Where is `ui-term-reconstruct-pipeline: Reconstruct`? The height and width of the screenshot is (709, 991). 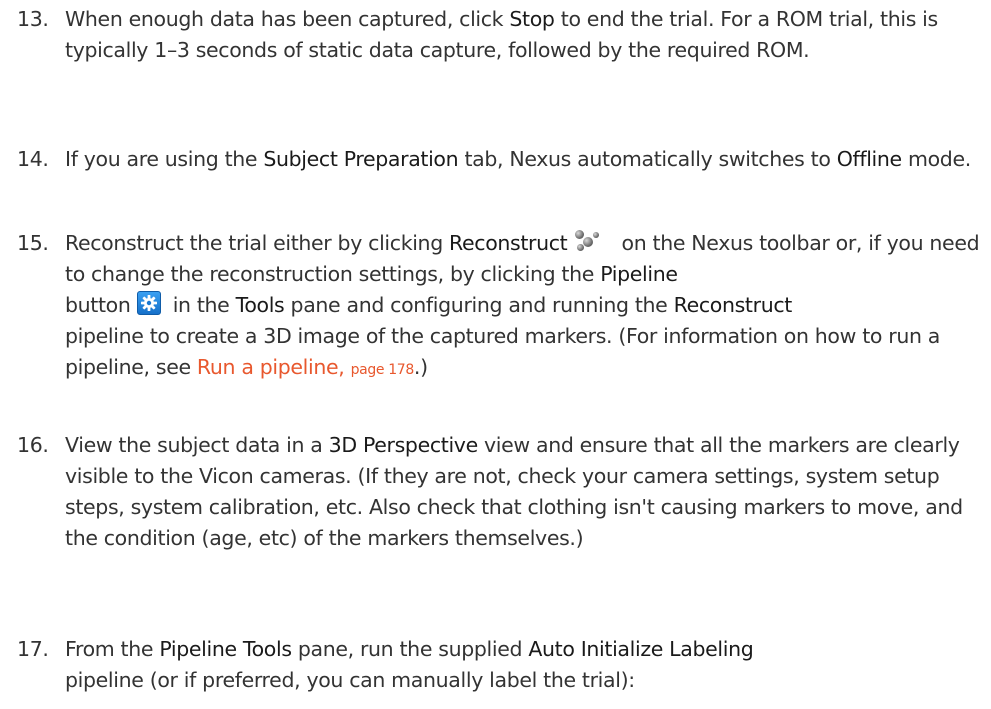 ui-term-reconstruct-pipeline: Reconstruct is located at coordinates (733, 305).